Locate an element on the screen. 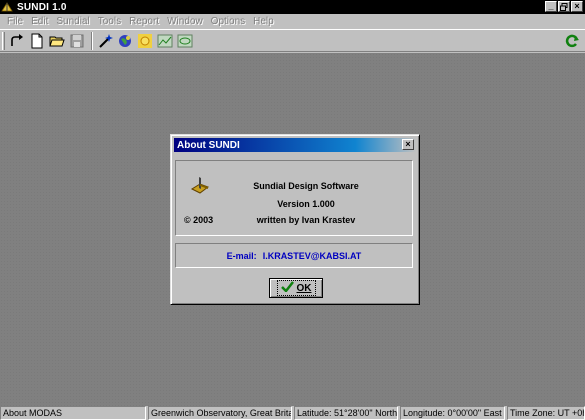 This screenshot has width=585, height=420. ok-button: OK is located at coordinates (296, 288).